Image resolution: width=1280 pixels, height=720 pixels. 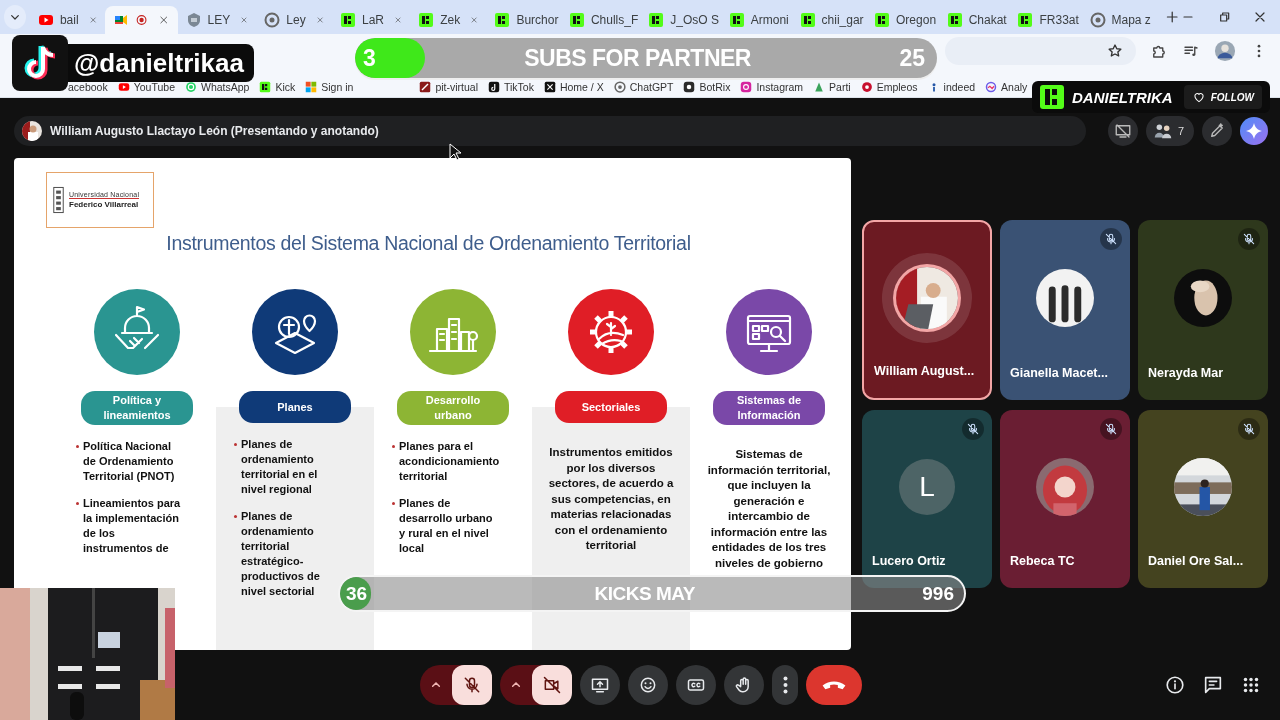 I want to click on follow-button: FOLLOW, so click(x=1222, y=97).